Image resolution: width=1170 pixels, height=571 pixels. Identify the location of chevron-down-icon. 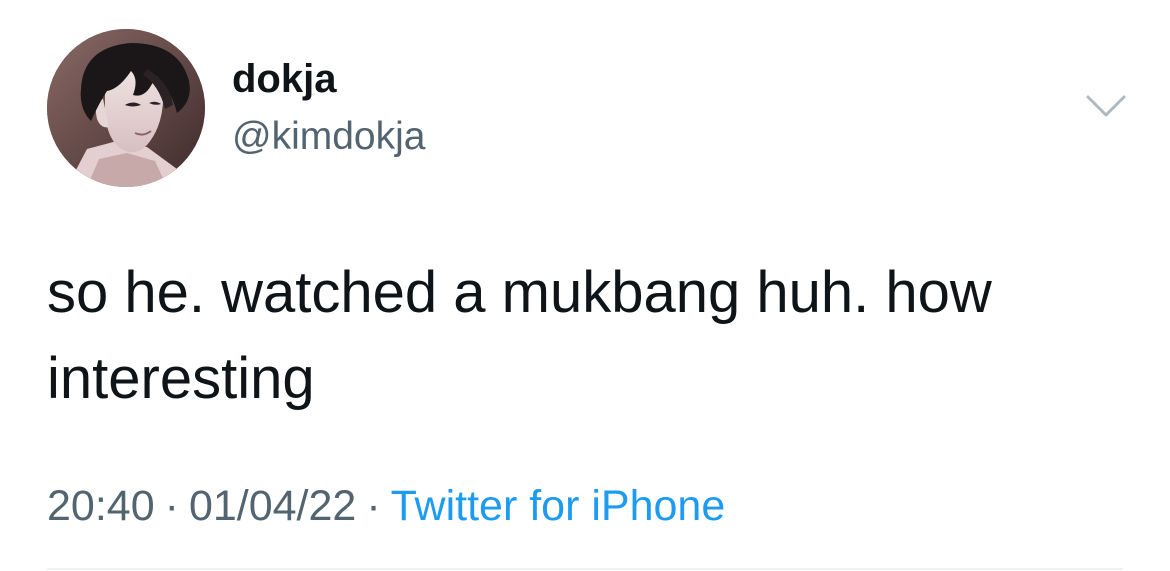
(1106, 106).